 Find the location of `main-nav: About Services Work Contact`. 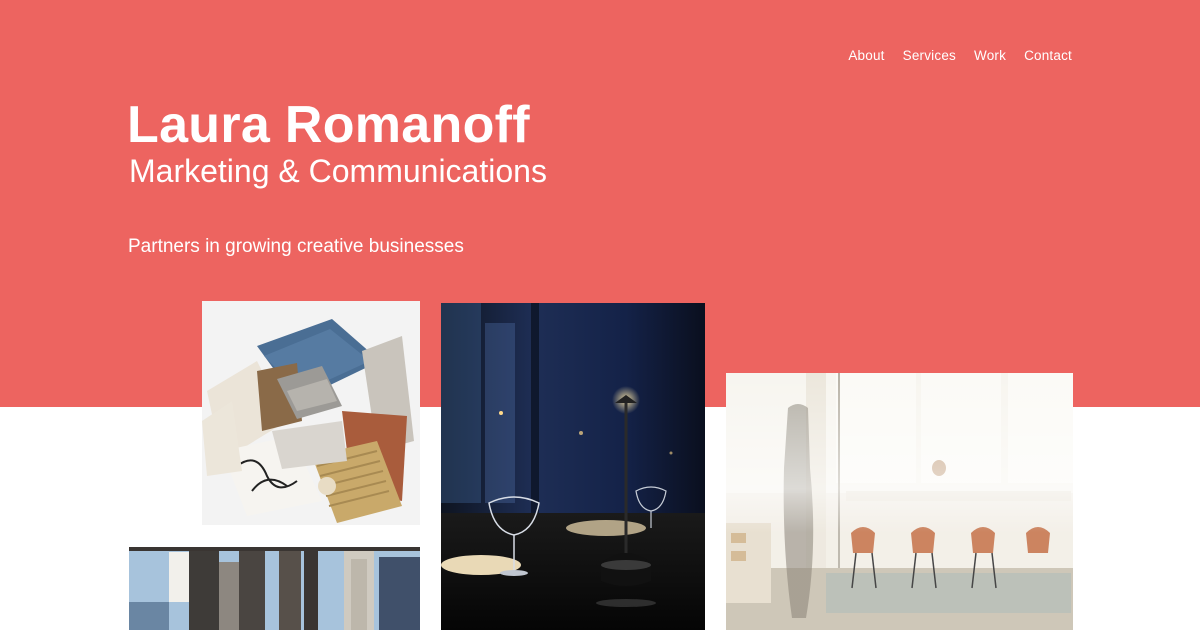

main-nav: About Services Work Contact is located at coordinates (960, 55).